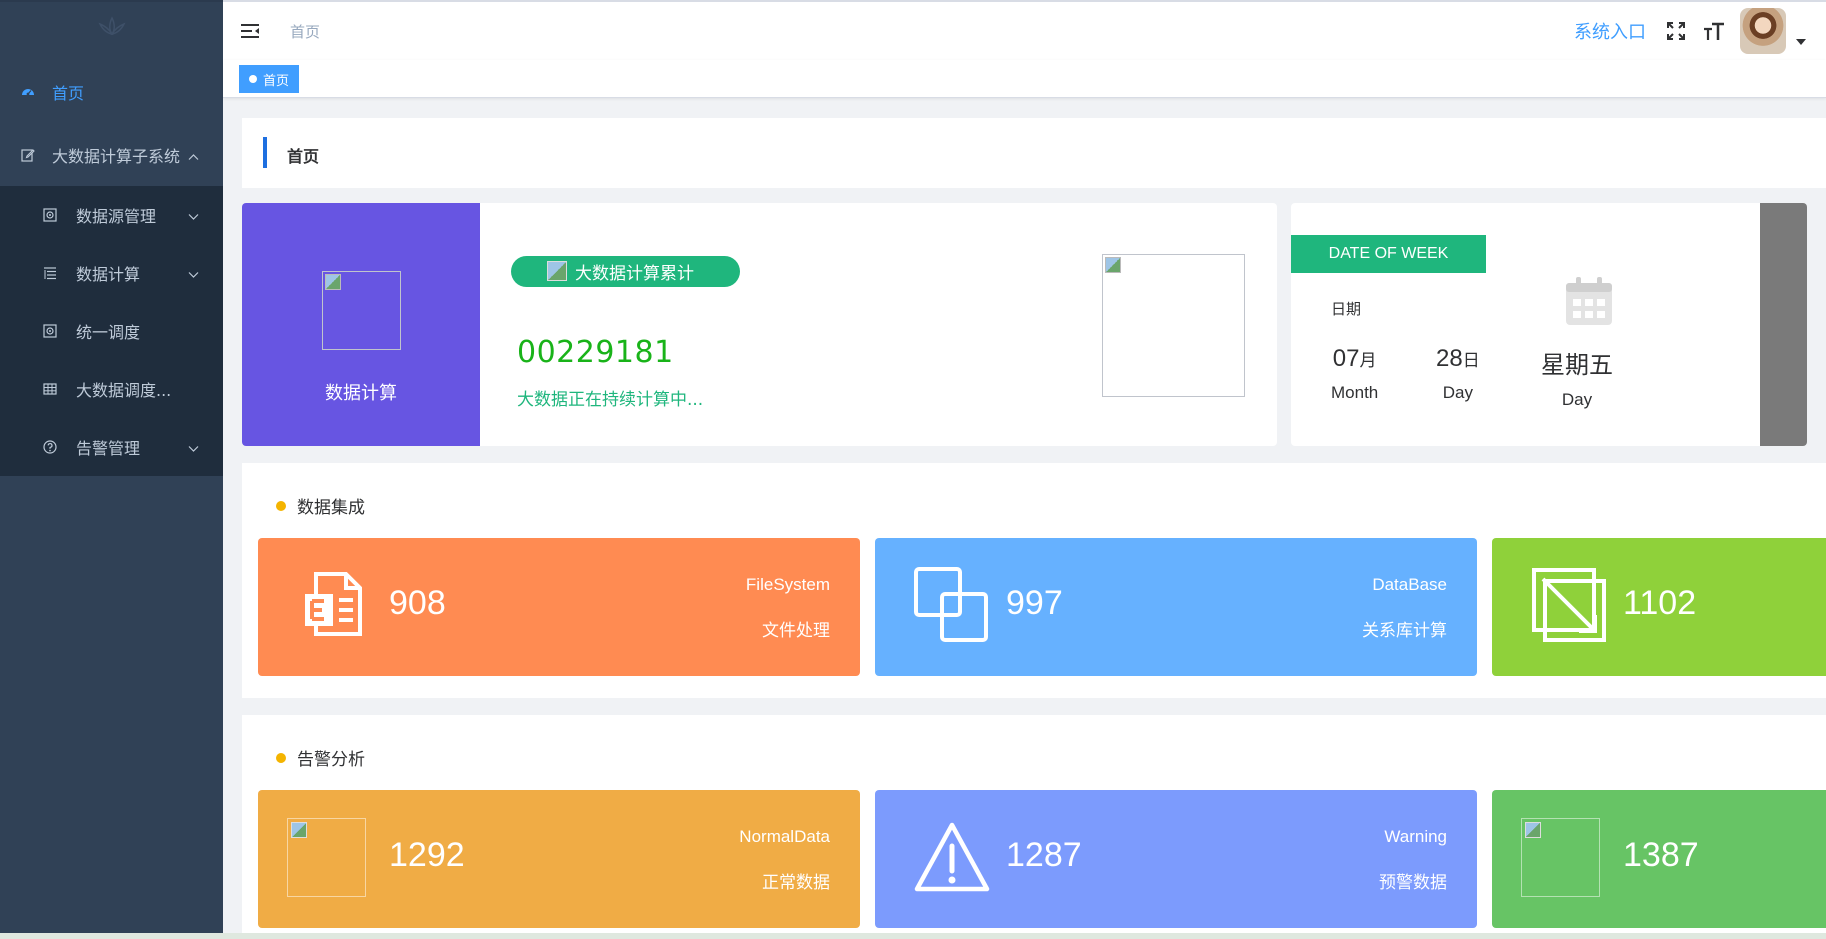  What do you see at coordinates (1783, 324) in the screenshot?
I see `date-card-side-panel` at bounding box center [1783, 324].